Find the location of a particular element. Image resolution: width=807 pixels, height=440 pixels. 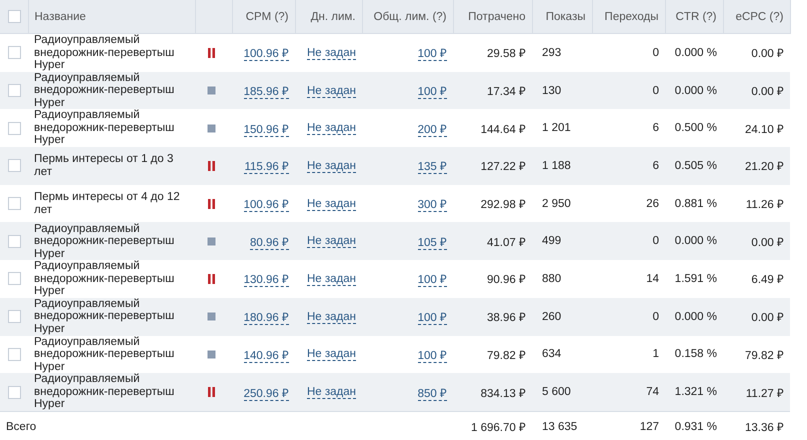

cpm-link: 140.96 ₽ is located at coordinates (266, 356).